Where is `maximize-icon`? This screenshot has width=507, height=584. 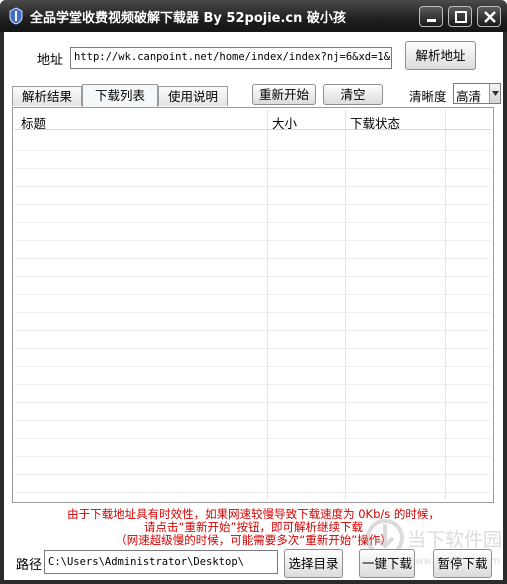
maximize-icon is located at coordinates (461, 17).